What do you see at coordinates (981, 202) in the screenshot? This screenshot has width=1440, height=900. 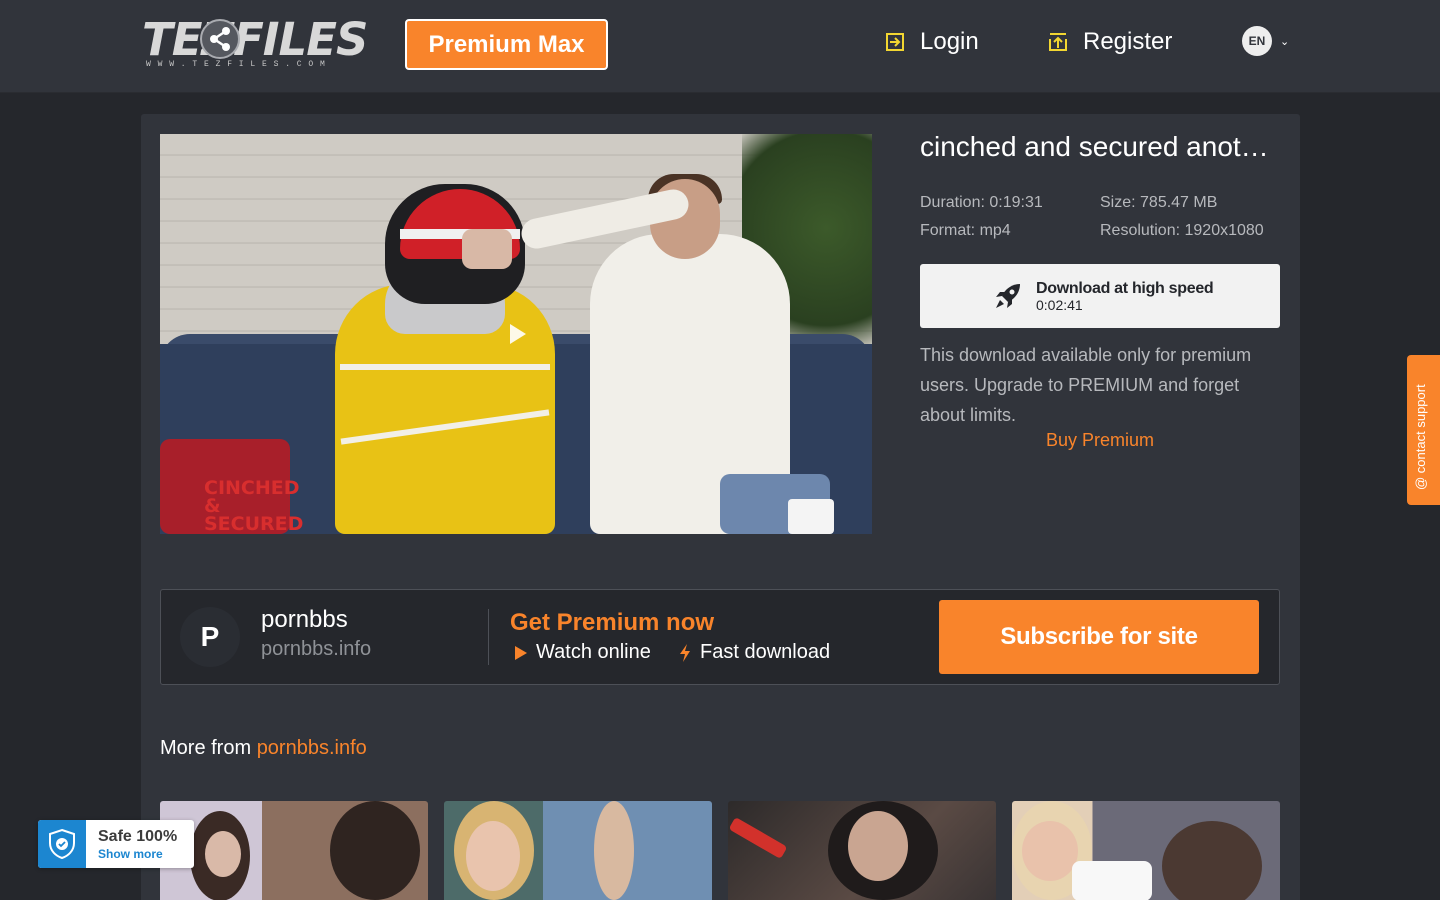 I see `file-duration: Duration: 0:19:31` at bounding box center [981, 202].